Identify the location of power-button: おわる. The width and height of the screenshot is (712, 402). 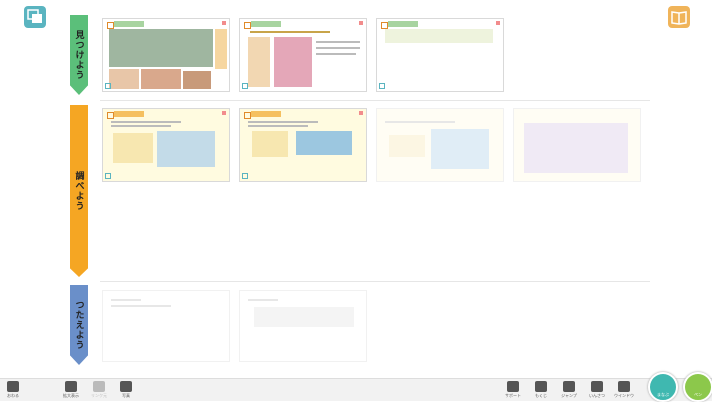
(13, 390).